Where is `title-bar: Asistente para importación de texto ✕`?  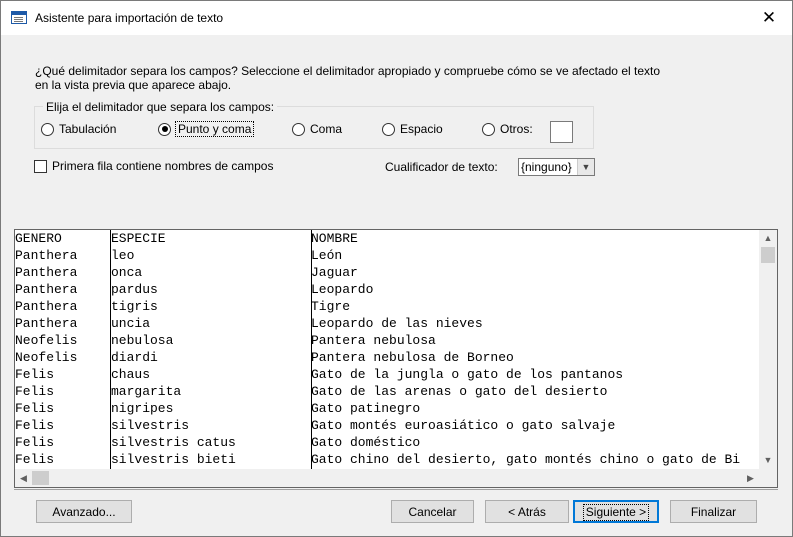
title-bar: Asistente para importación de texto ✕ is located at coordinates (396, 18).